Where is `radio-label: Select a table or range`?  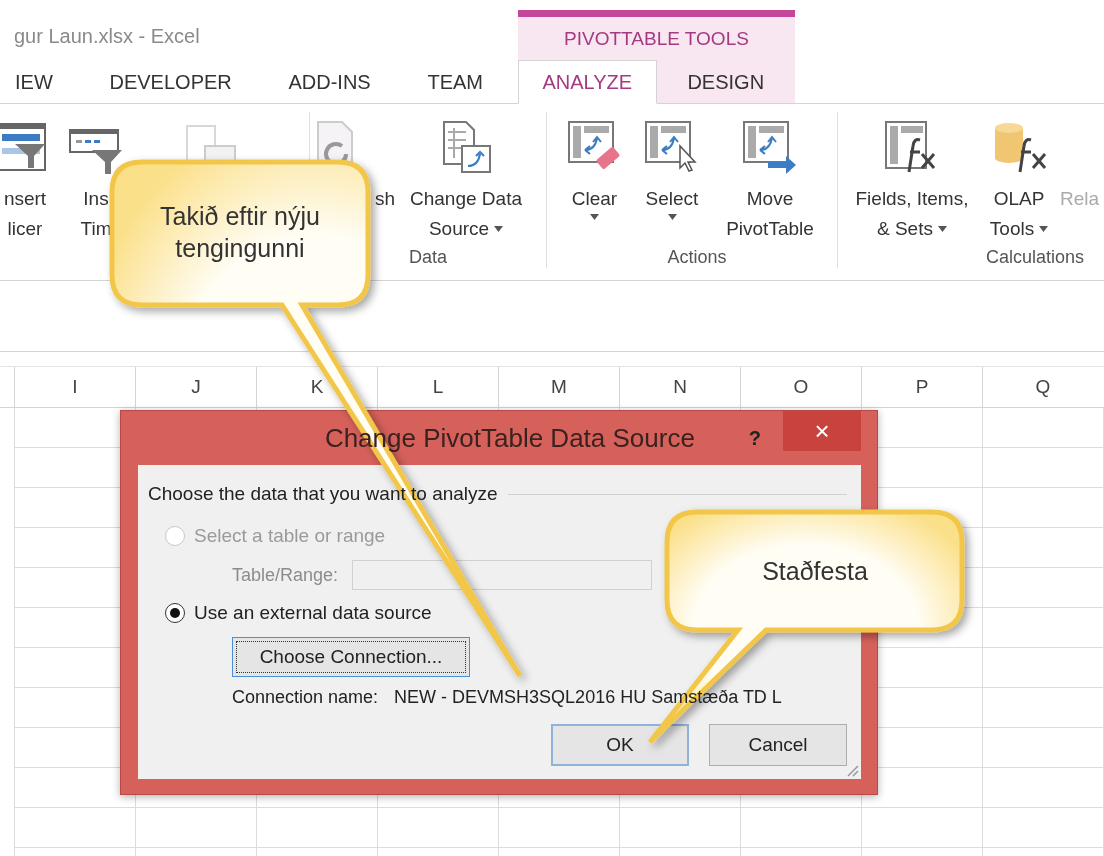
radio-label: Select a table or range is located at coordinates (290, 536).